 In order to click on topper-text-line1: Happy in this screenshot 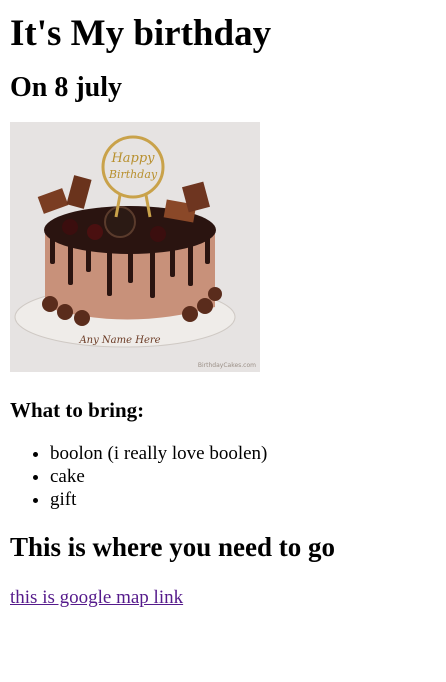, I will do `click(132, 158)`.